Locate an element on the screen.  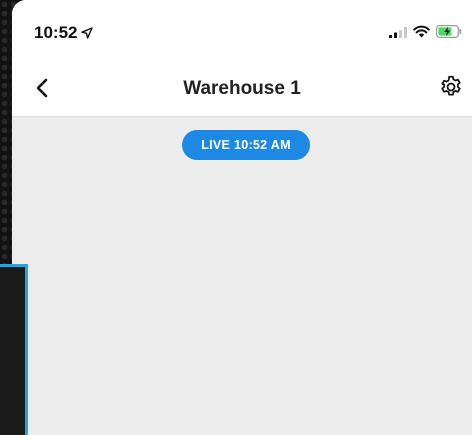
gear-icon is located at coordinates (451, 85).